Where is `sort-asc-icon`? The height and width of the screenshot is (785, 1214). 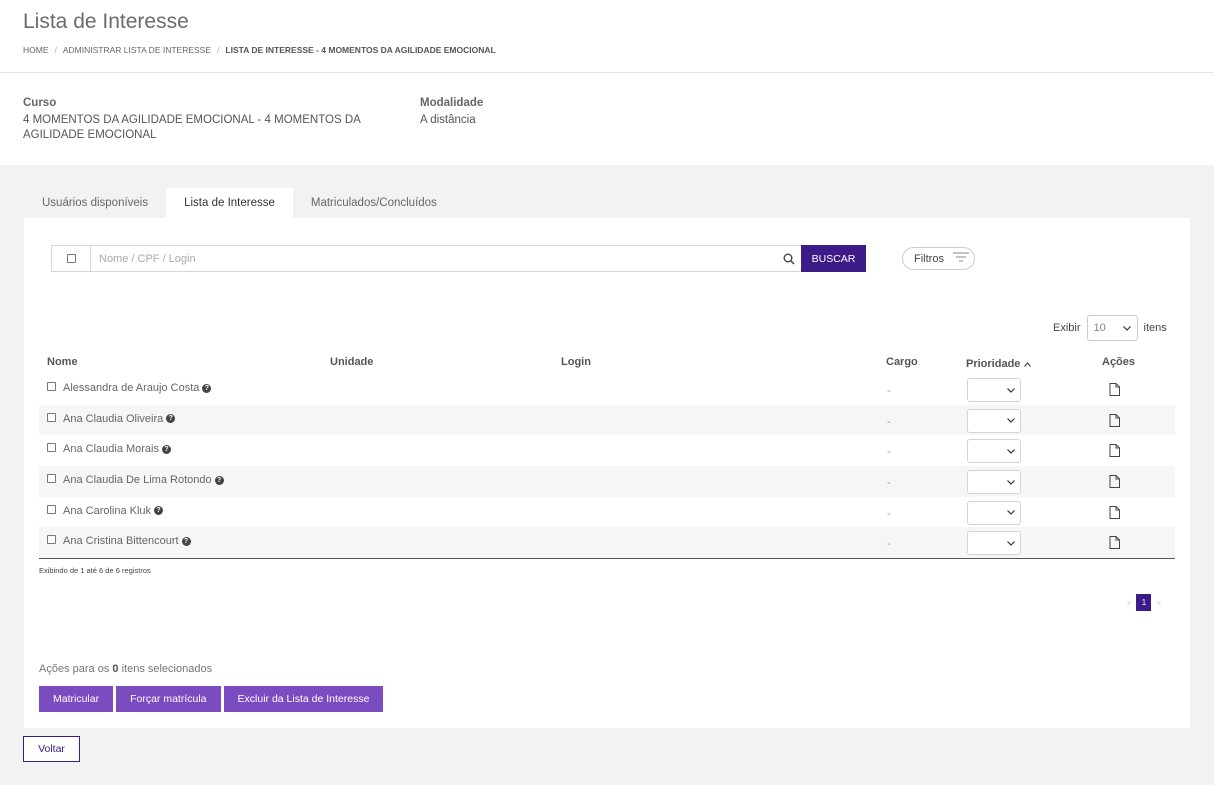
sort-asc-icon is located at coordinates (1028, 364).